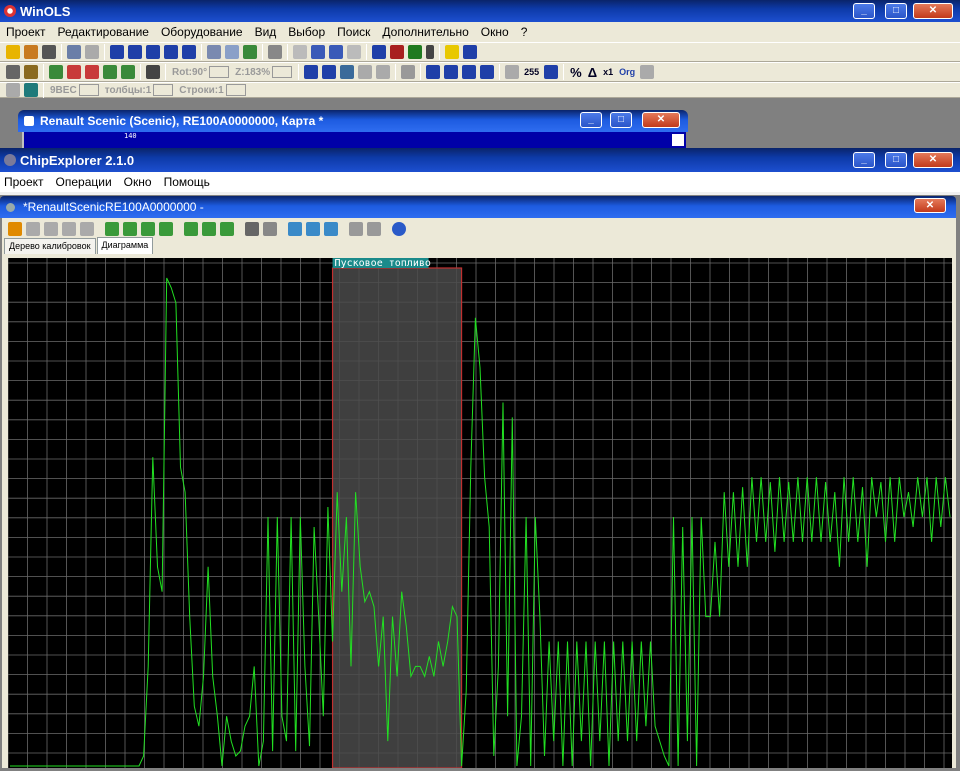 The height and width of the screenshot is (771, 960). I want to click on tab-calibration-tree: Дерево калибровок, so click(50, 246).